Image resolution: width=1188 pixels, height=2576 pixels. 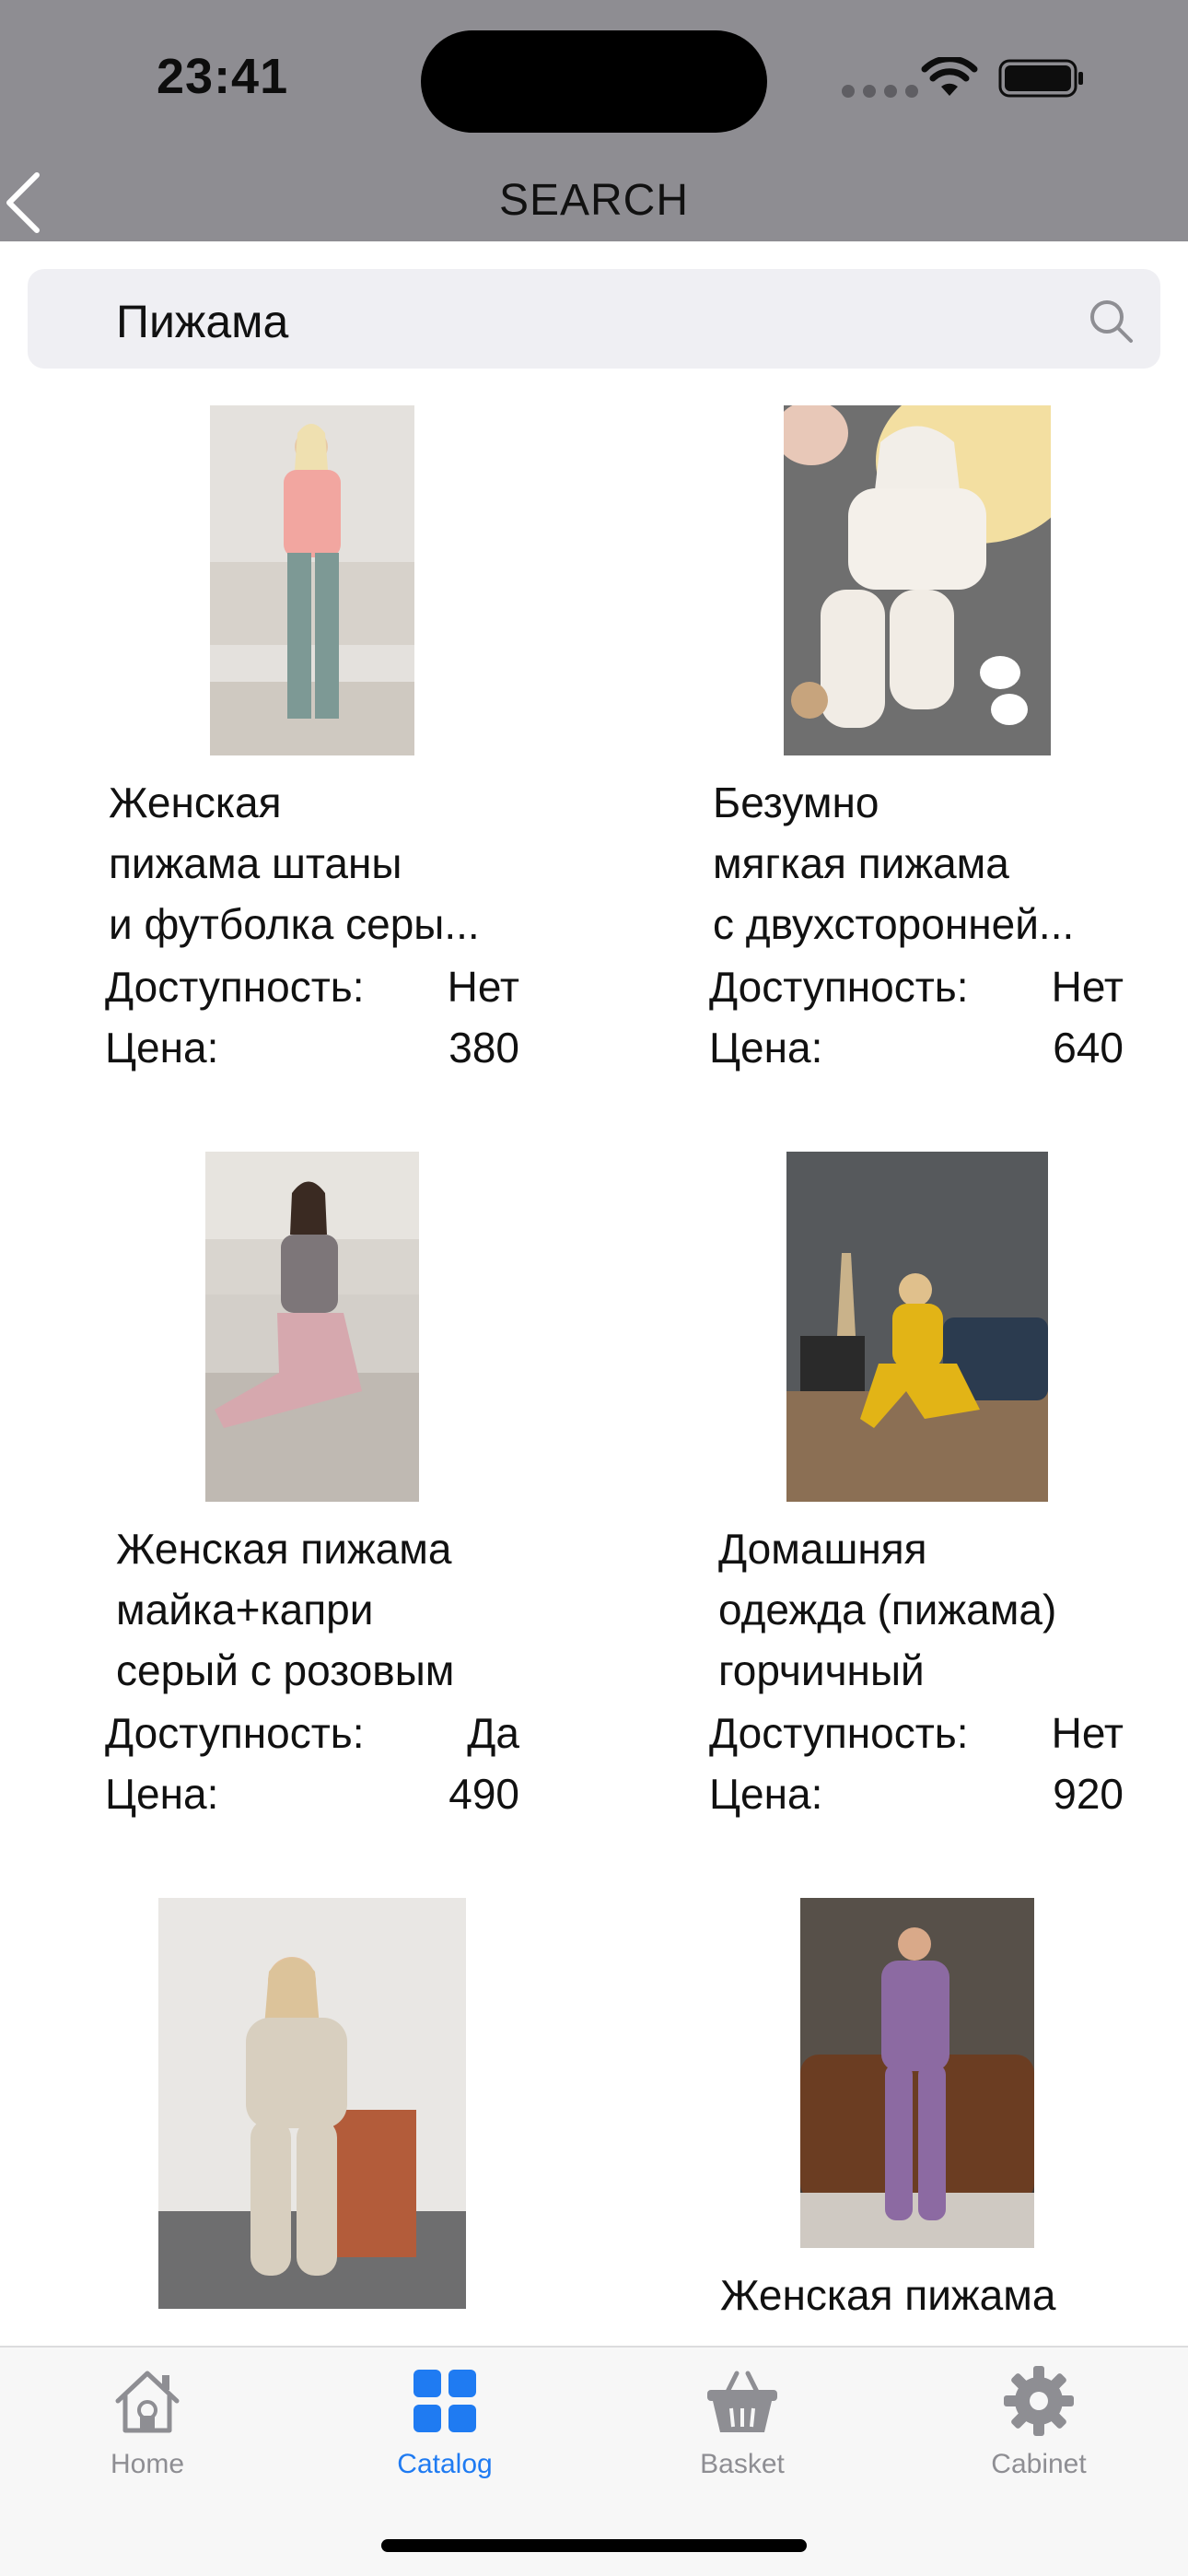 What do you see at coordinates (147, 2402) in the screenshot?
I see `home-icon` at bounding box center [147, 2402].